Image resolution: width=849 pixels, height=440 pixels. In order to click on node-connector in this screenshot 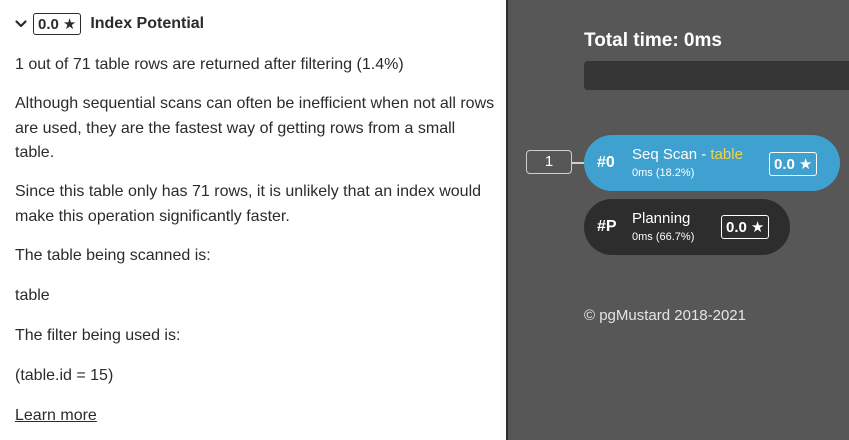, I will do `click(578, 163)`.